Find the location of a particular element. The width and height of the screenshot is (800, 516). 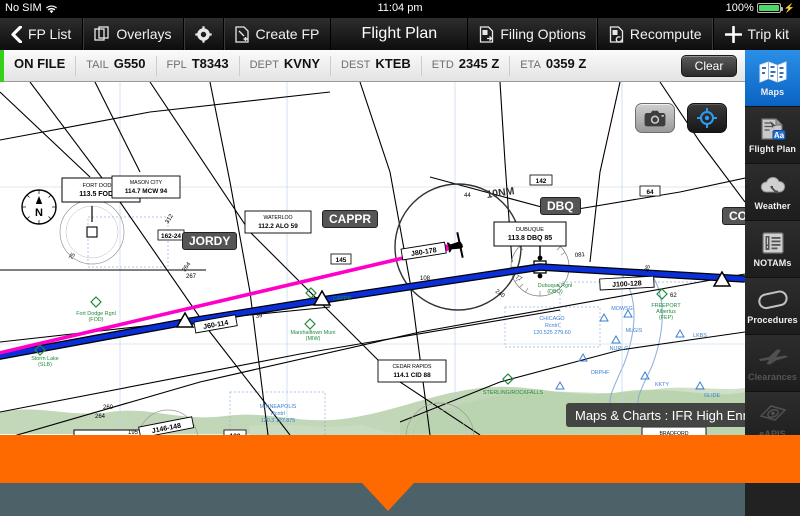

svg-text: 120.3 127.875 is located at coordinates (278, 421).